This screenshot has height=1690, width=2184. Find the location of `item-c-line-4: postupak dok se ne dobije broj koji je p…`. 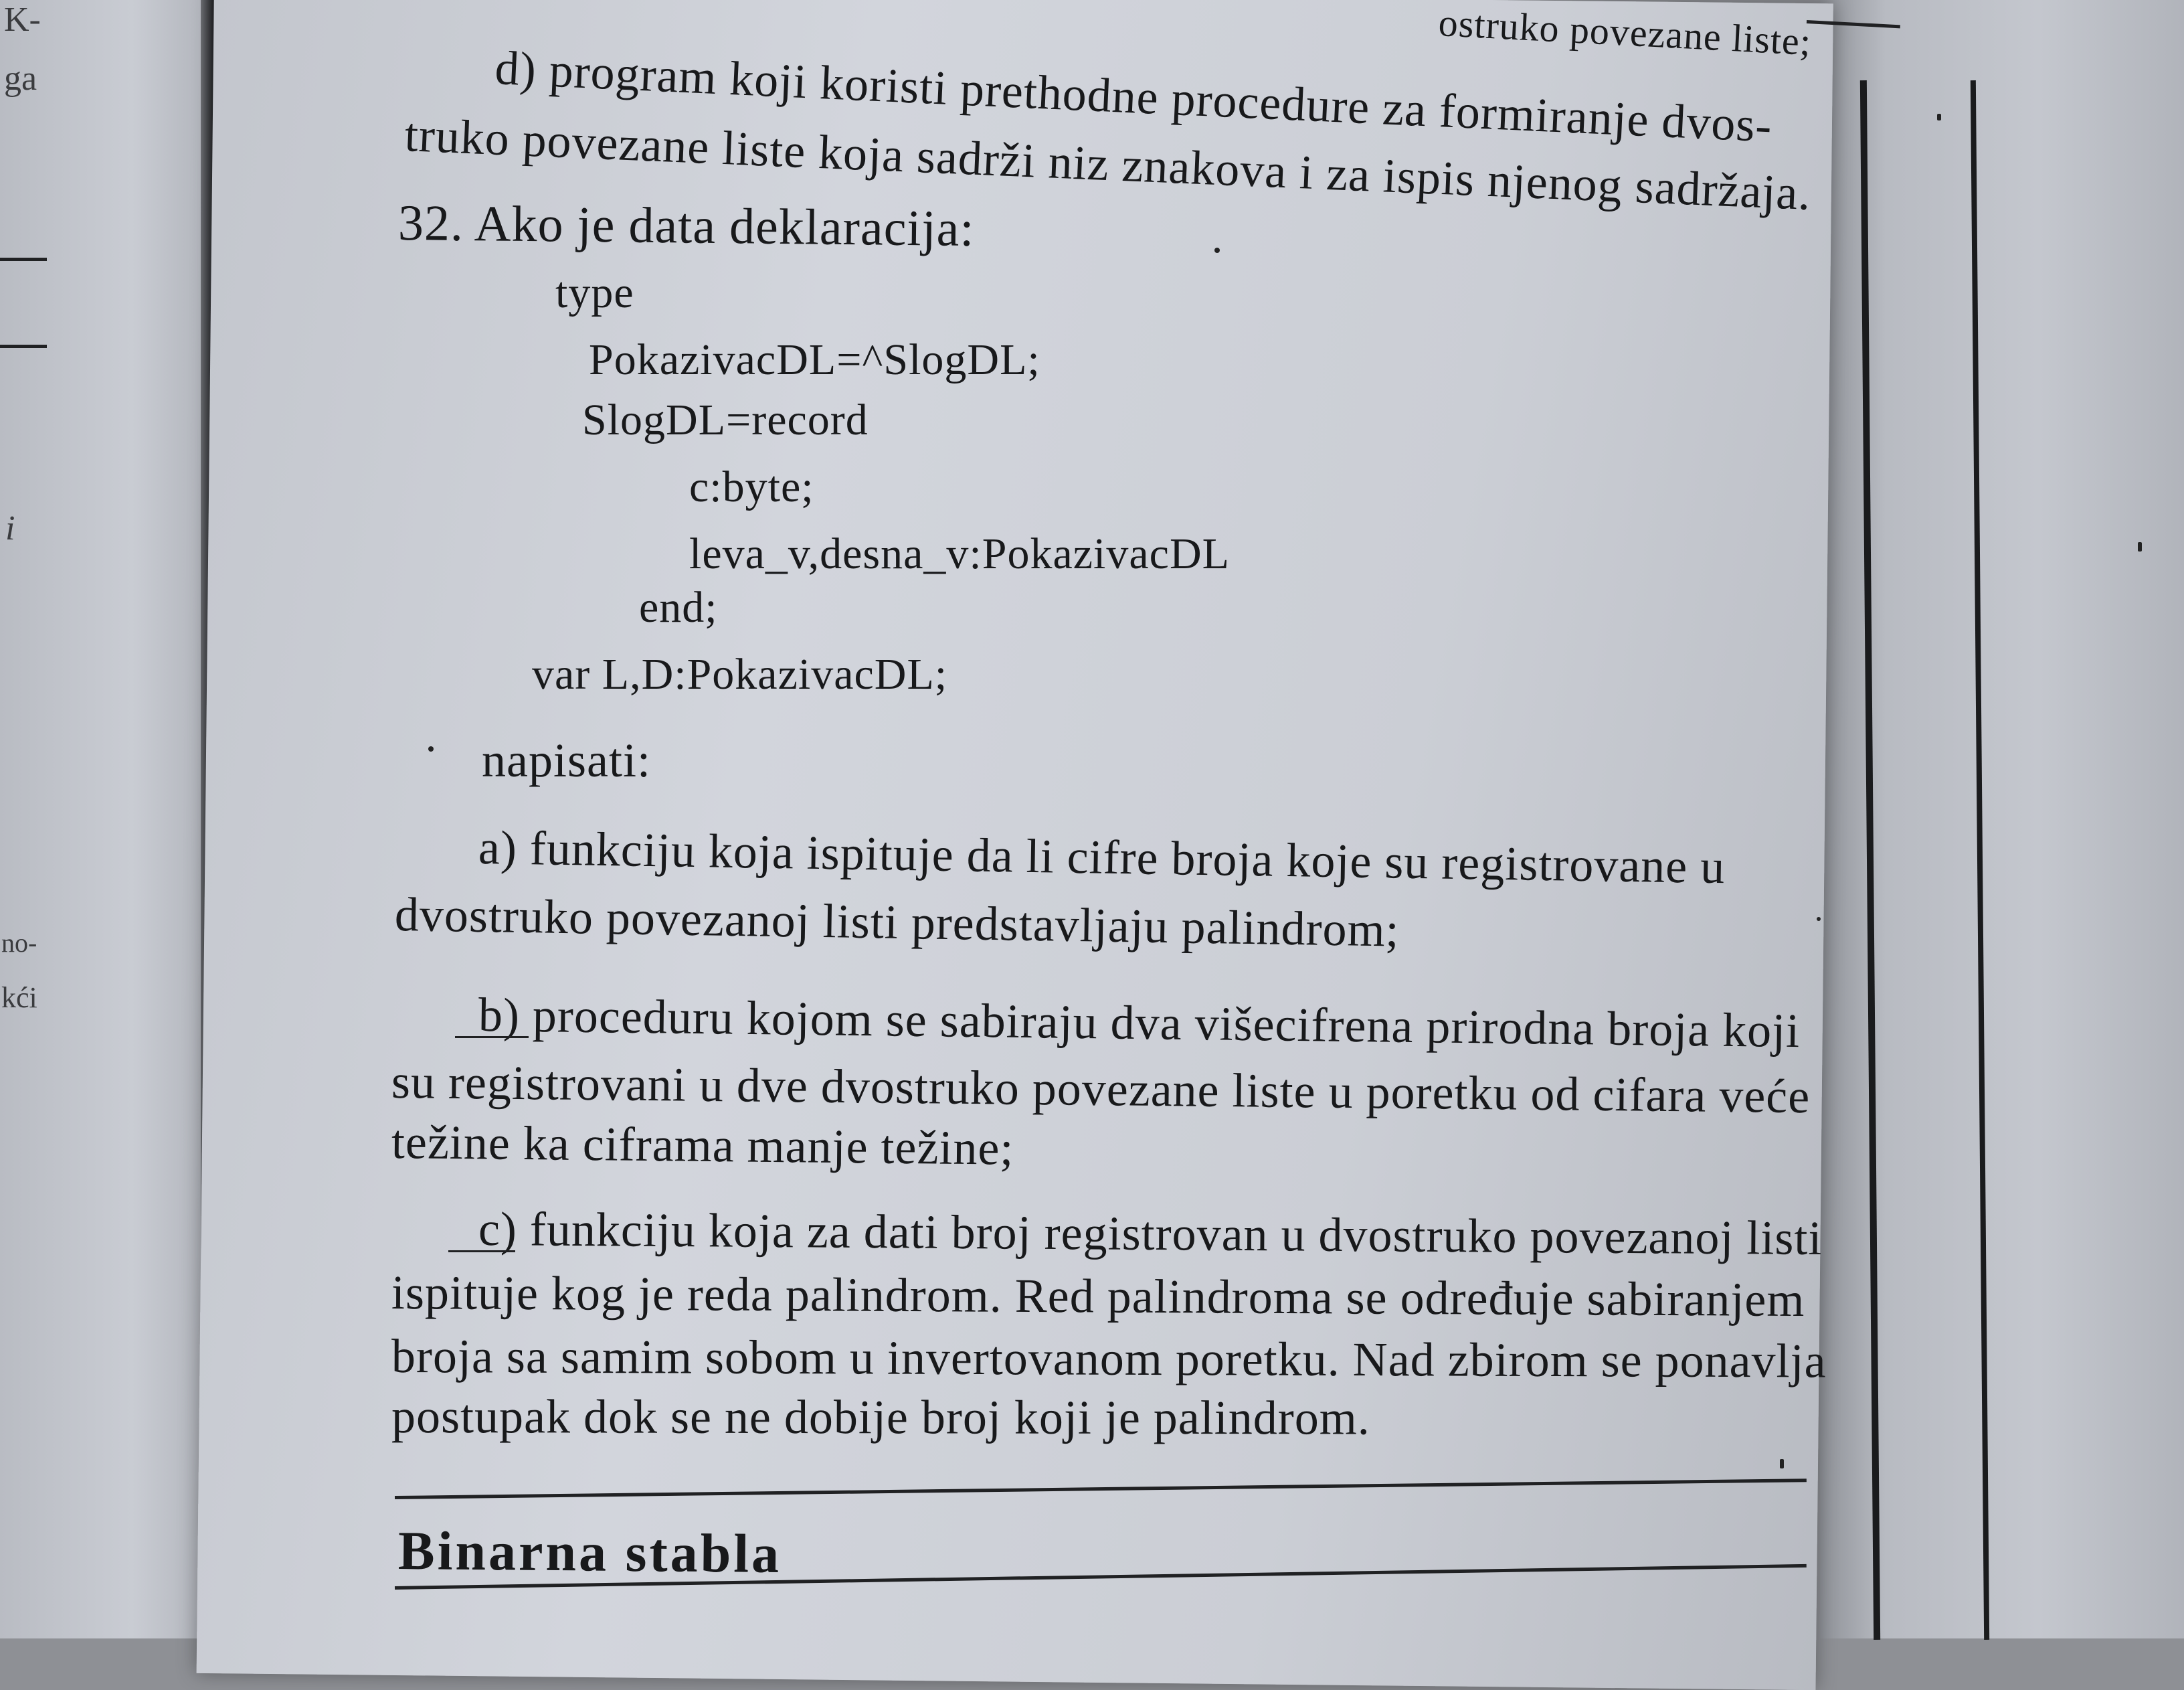

item-c-line-4: postupak dok se ne dobije broj koji je p… is located at coordinates (880, 1417).